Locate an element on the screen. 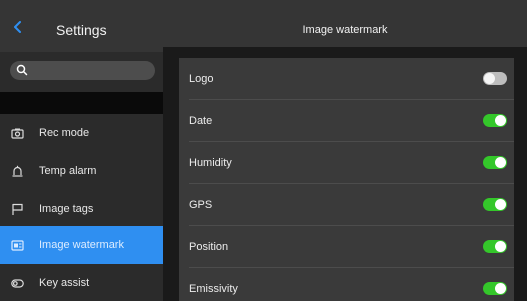  setting-row-date: Date is located at coordinates (346, 121).